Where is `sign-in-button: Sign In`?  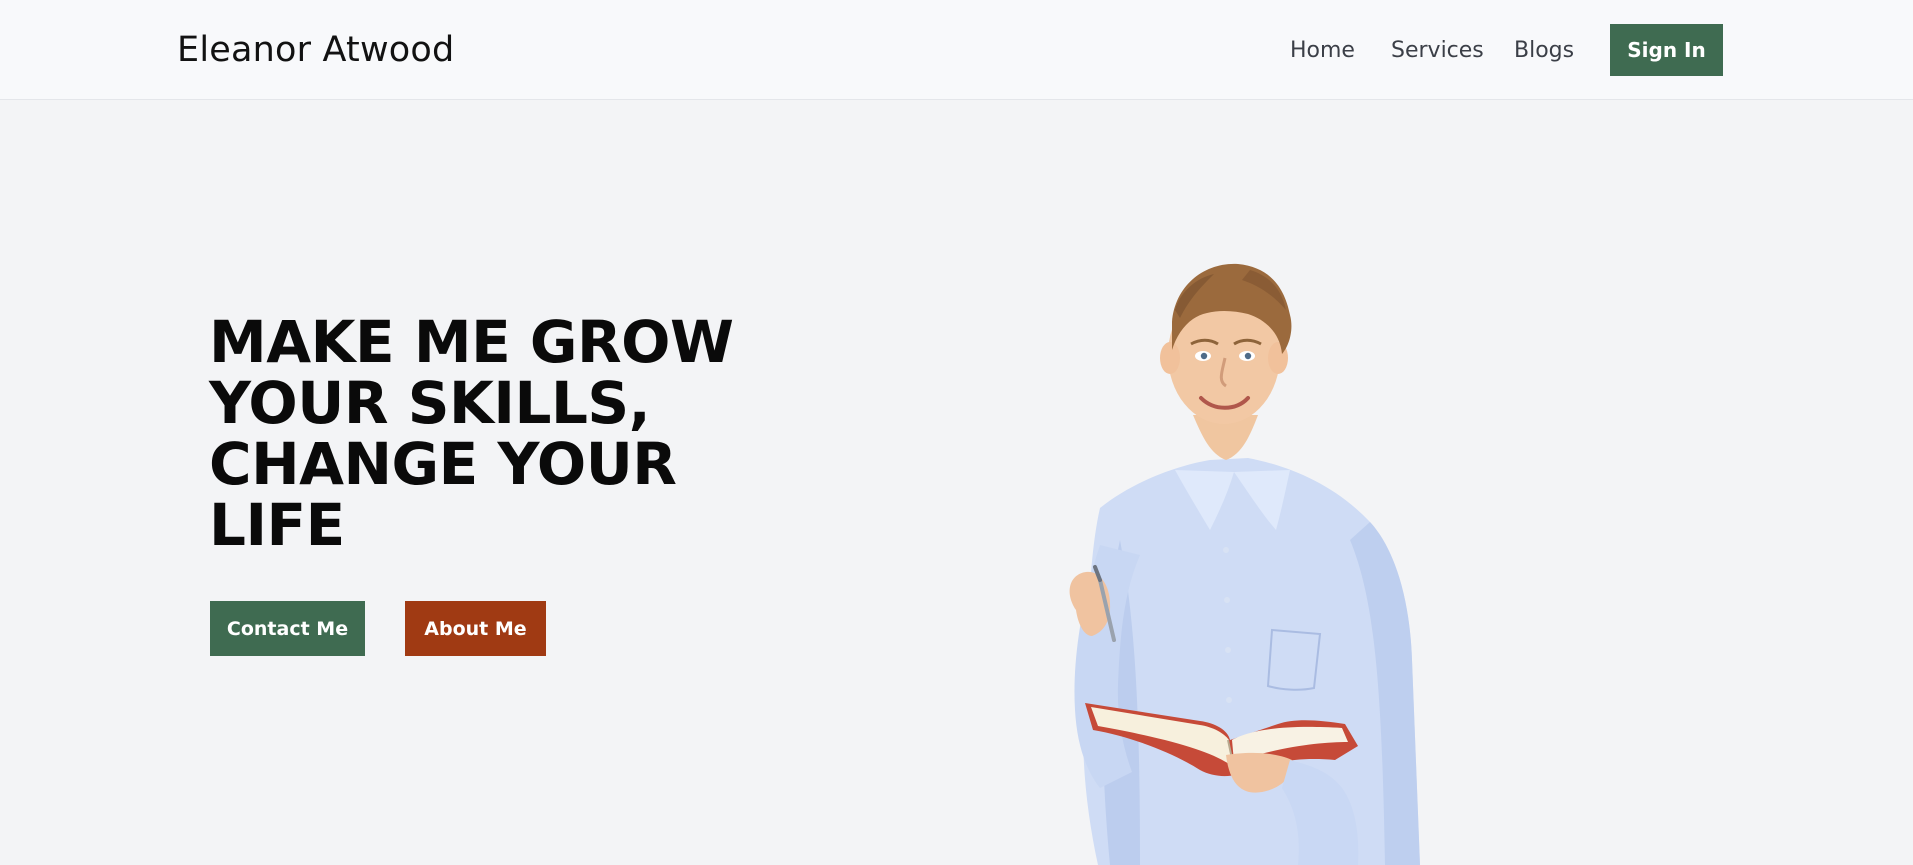 sign-in-button: Sign In is located at coordinates (1666, 50).